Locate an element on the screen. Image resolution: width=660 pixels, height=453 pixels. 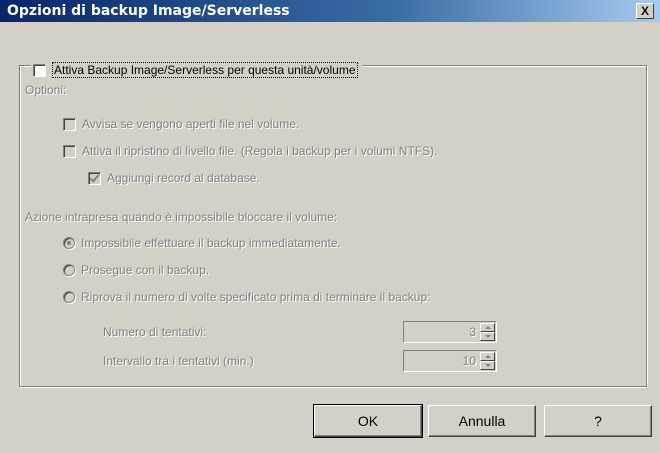
file-level-restore-box is located at coordinates (69, 151).